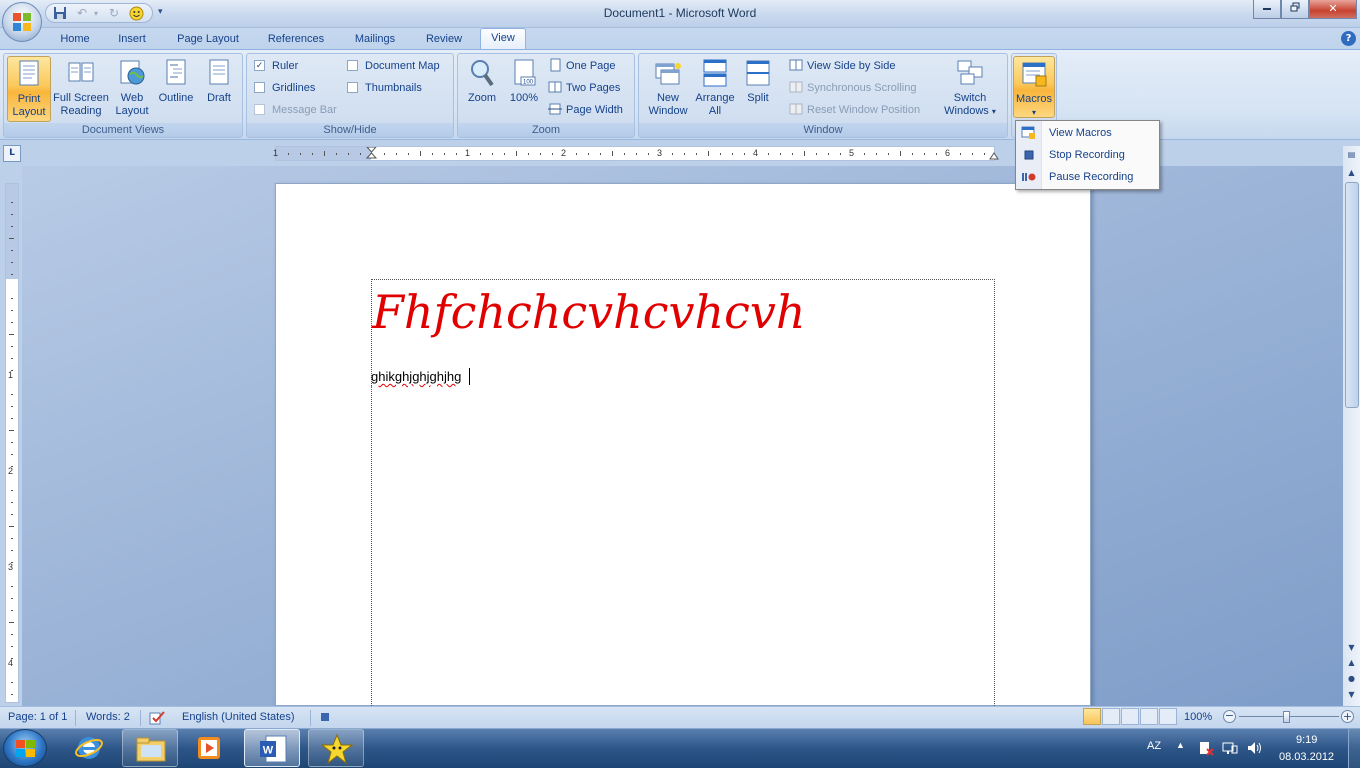 The width and height of the screenshot is (1360, 768). What do you see at coordinates (96, 13) in the screenshot?
I see `undo-dropdown-icon: ▾` at bounding box center [96, 13].